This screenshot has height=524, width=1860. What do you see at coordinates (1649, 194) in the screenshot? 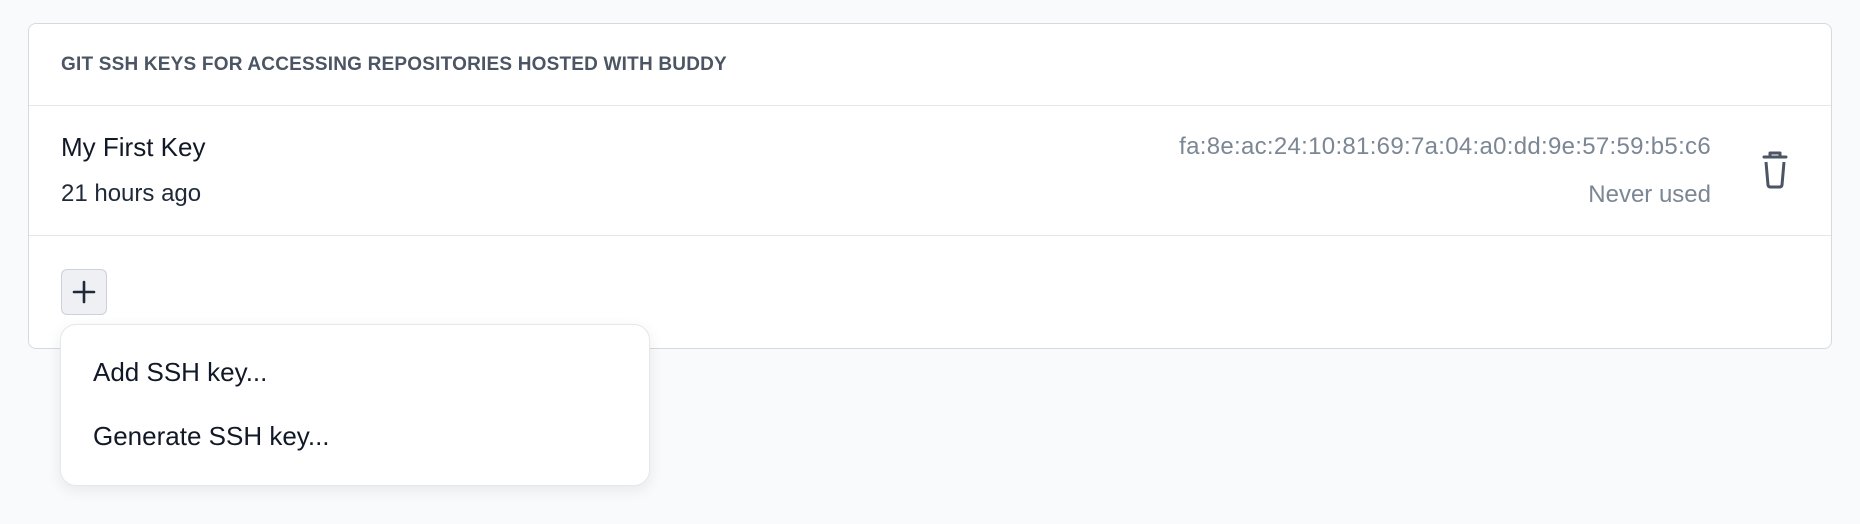
I see `key-usage-status: Never used` at bounding box center [1649, 194].